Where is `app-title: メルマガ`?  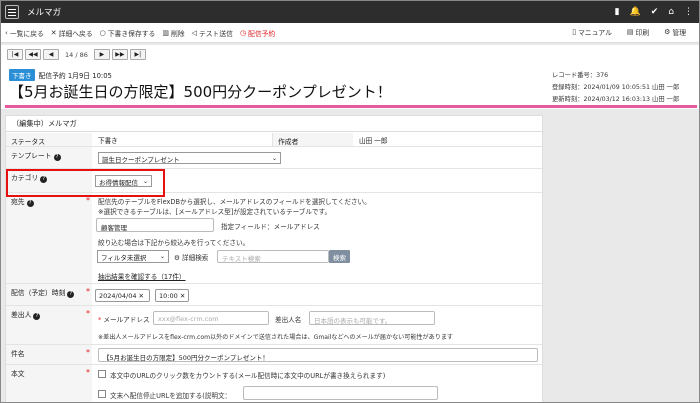
app-title: メルマガ is located at coordinates (44, 13).